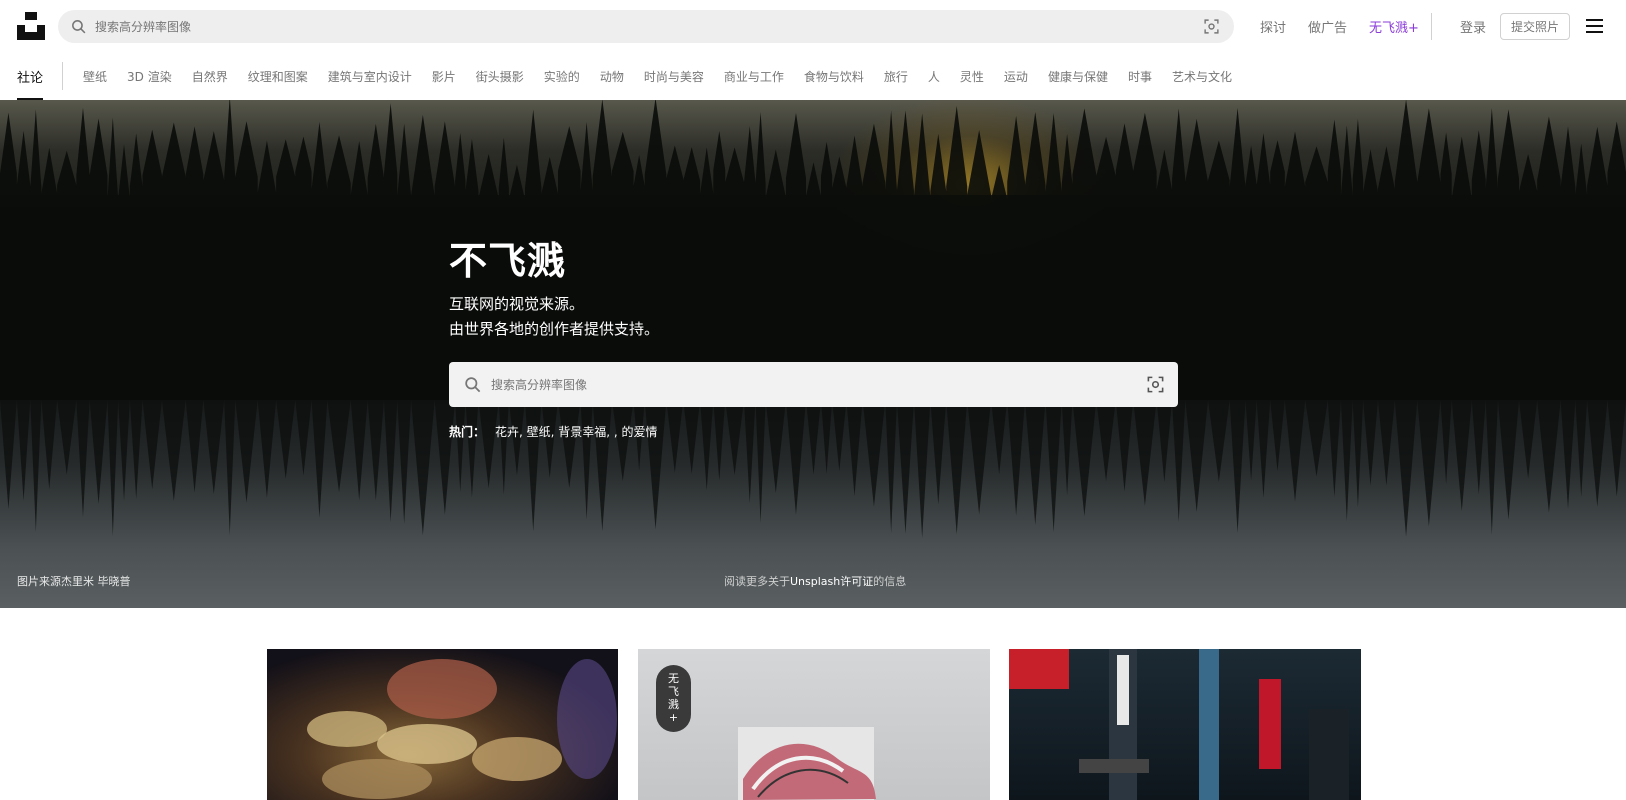 This screenshot has height=800, width=1626. I want to click on login-link: 登录, so click(1473, 26).